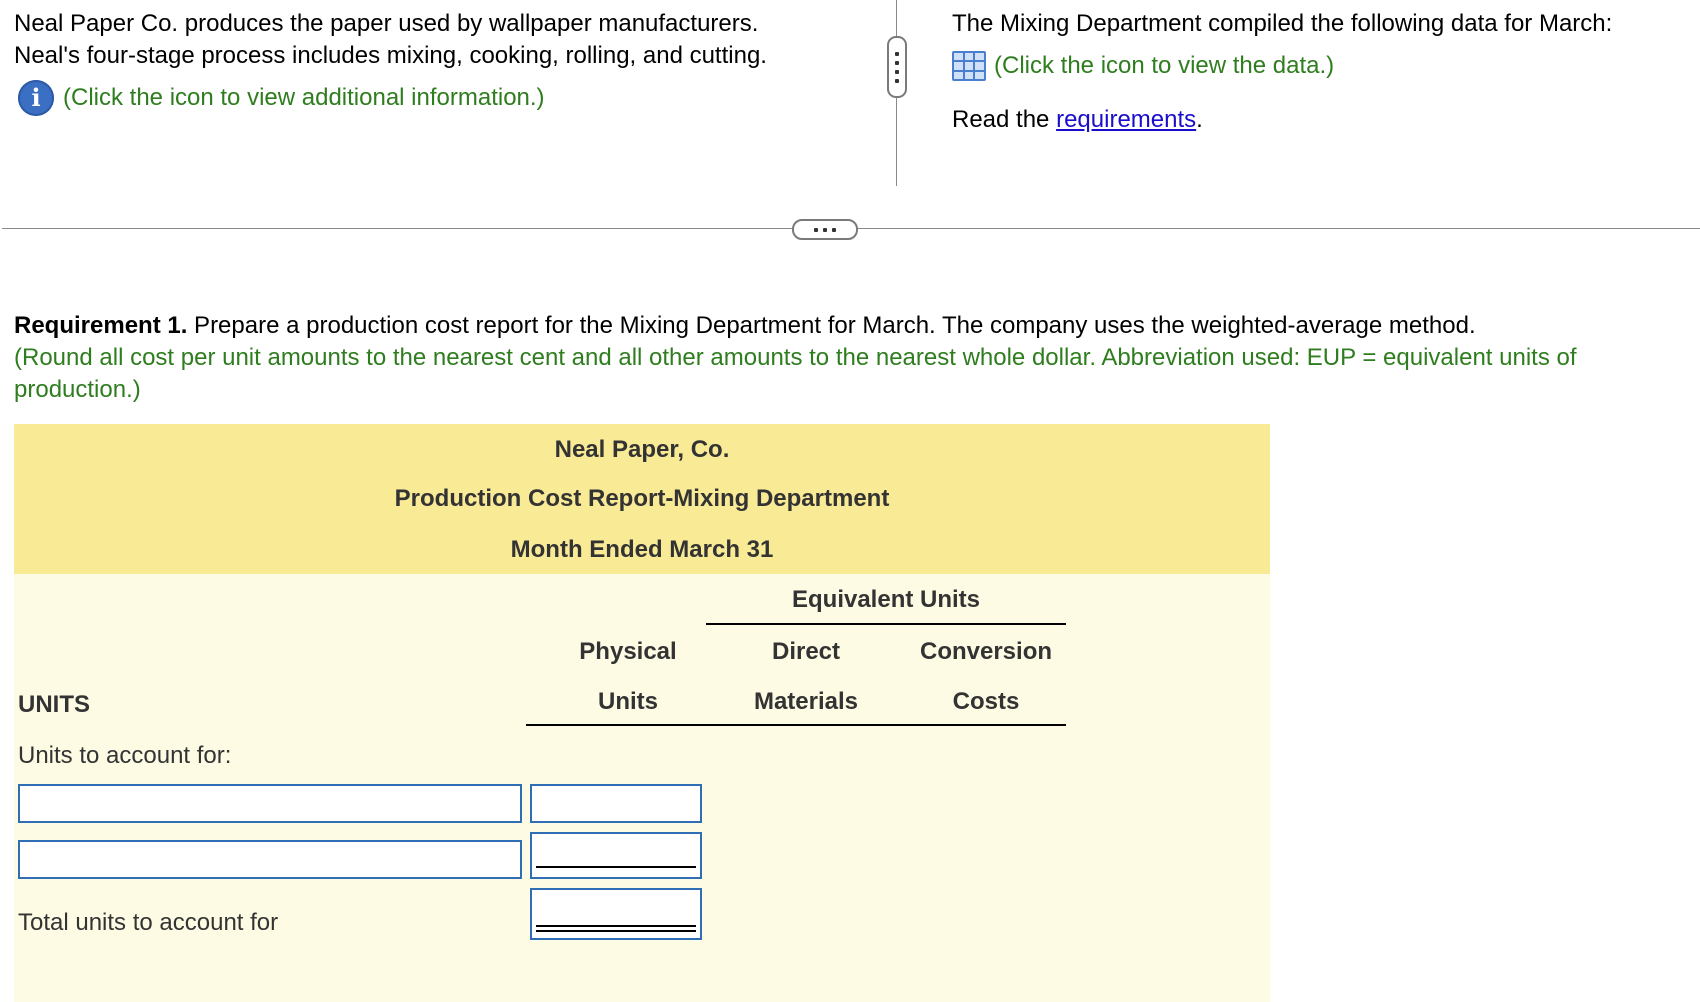  What do you see at coordinates (642, 549) in the screenshot?
I see `report-period: Month Ended March 31` at bounding box center [642, 549].